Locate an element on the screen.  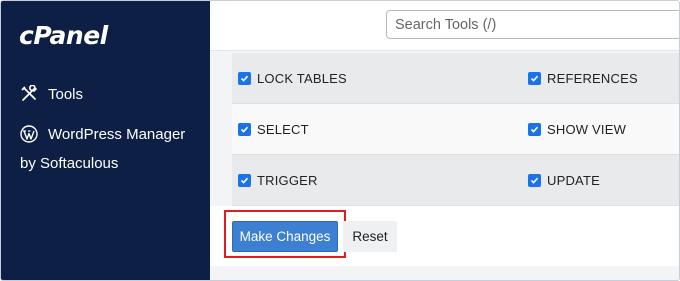
table-row: TRIGGER UPDATE is located at coordinates (455, 180).